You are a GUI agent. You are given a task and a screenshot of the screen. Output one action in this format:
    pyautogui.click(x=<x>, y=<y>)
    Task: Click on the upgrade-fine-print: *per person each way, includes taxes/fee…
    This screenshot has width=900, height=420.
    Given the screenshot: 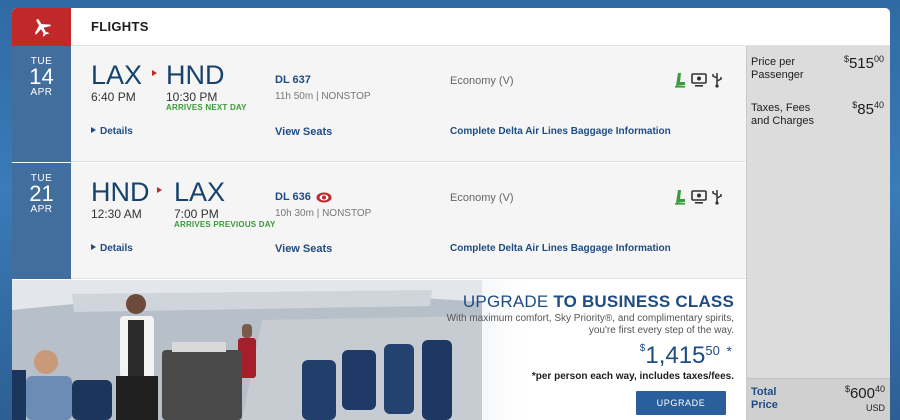 What is the action you would take?
    pyautogui.click(x=632, y=376)
    